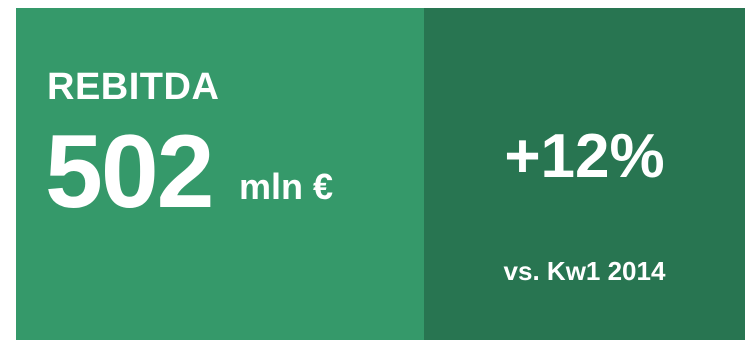 The width and height of the screenshot is (751, 340). I want to click on kpi-comparison-label: vs. Kw1 2014, so click(584, 271).